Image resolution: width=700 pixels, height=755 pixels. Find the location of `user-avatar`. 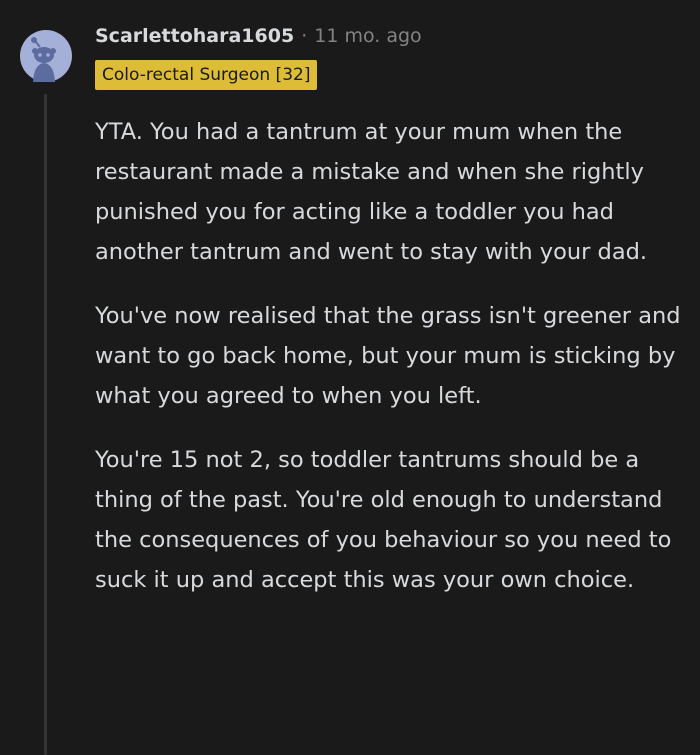

user-avatar is located at coordinates (46, 56).